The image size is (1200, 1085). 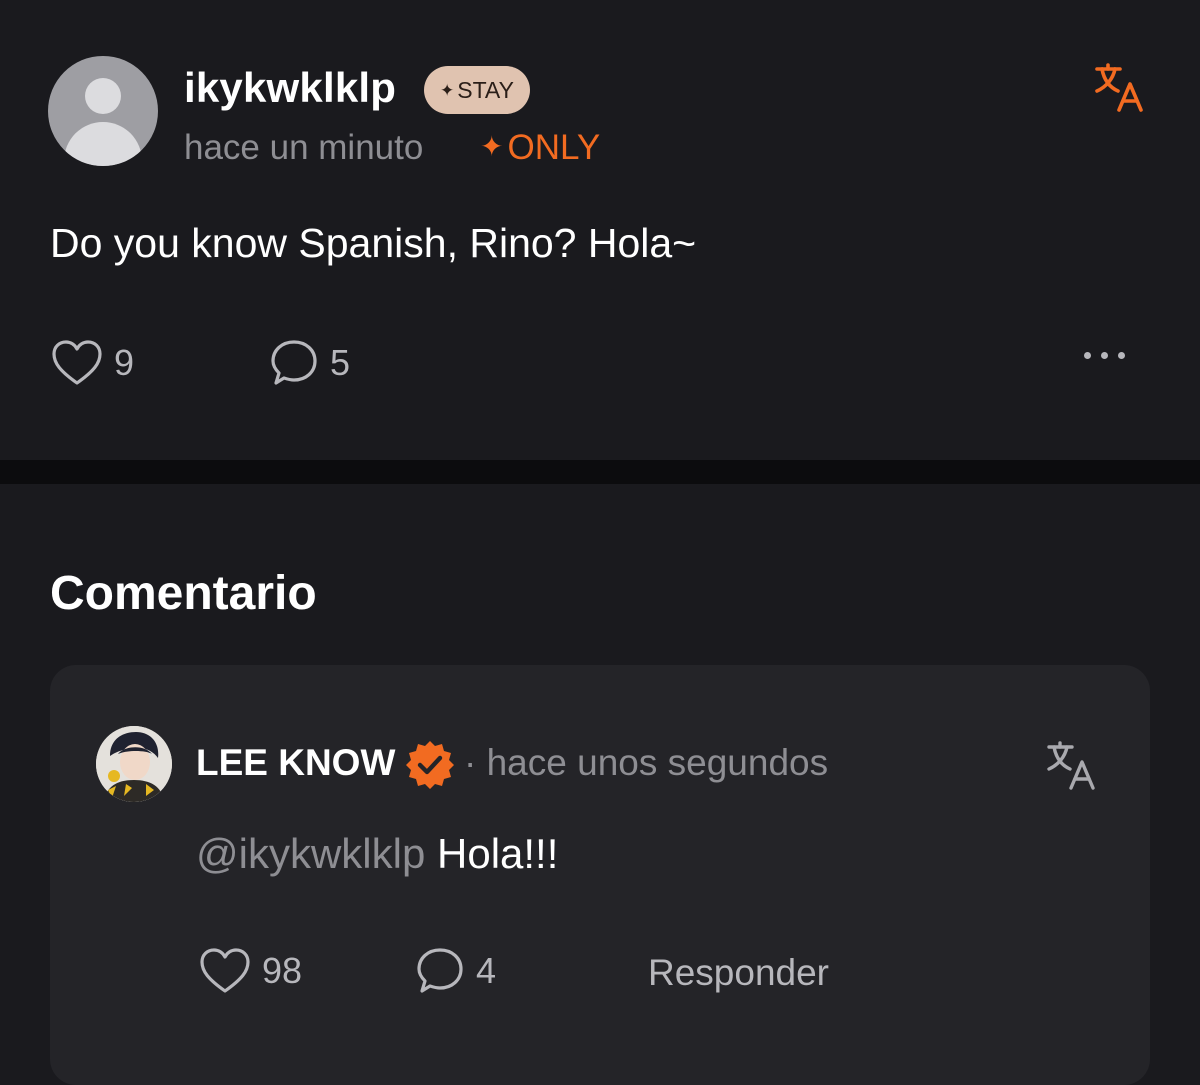 What do you see at coordinates (310, 853) in the screenshot?
I see `comment-mention: @ikykwklklp` at bounding box center [310, 853].